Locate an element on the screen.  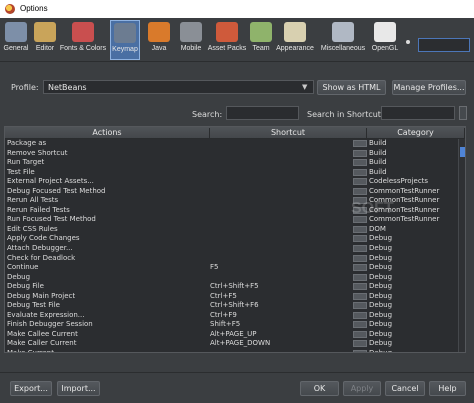
help-button: Help is located at coordinates (447, 388).